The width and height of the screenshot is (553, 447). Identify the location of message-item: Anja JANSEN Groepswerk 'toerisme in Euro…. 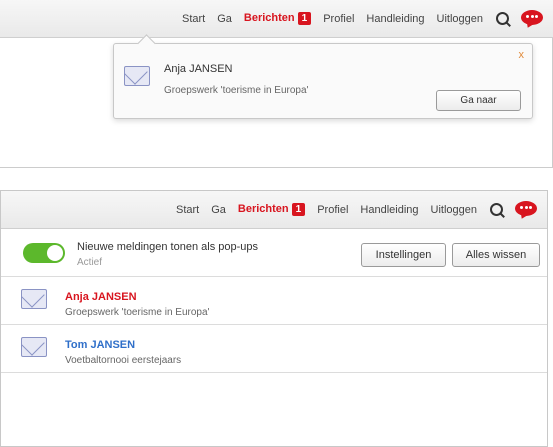
(274, 301).